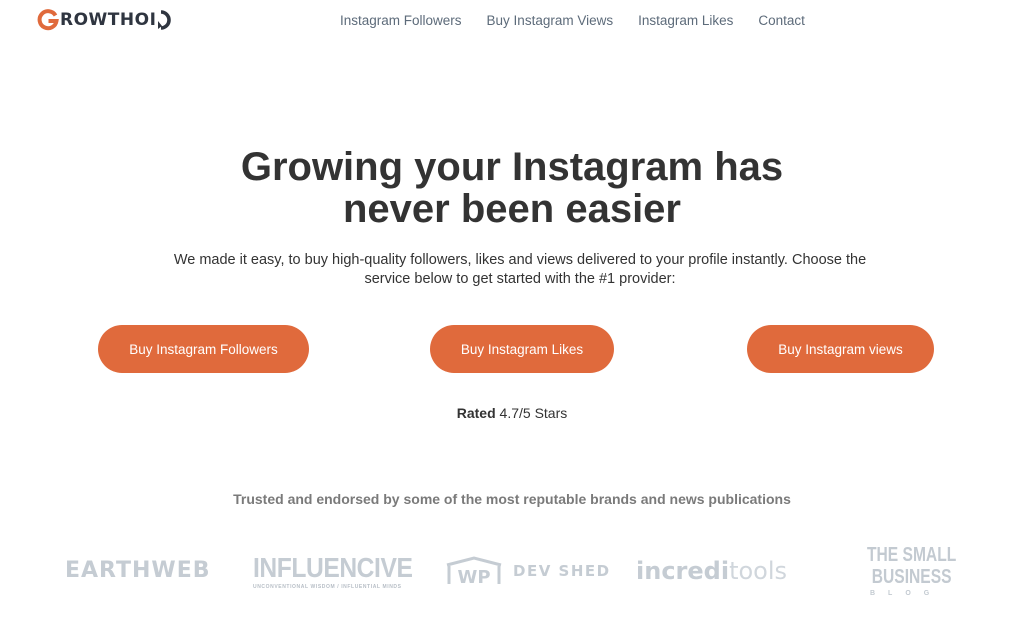 This screenshot has width=1024, height=628. What do you see at coordinates (840, 349) in the screenshot?
I see `buy-views-button: Buy Instagram views` at bounding box center [840, 349].